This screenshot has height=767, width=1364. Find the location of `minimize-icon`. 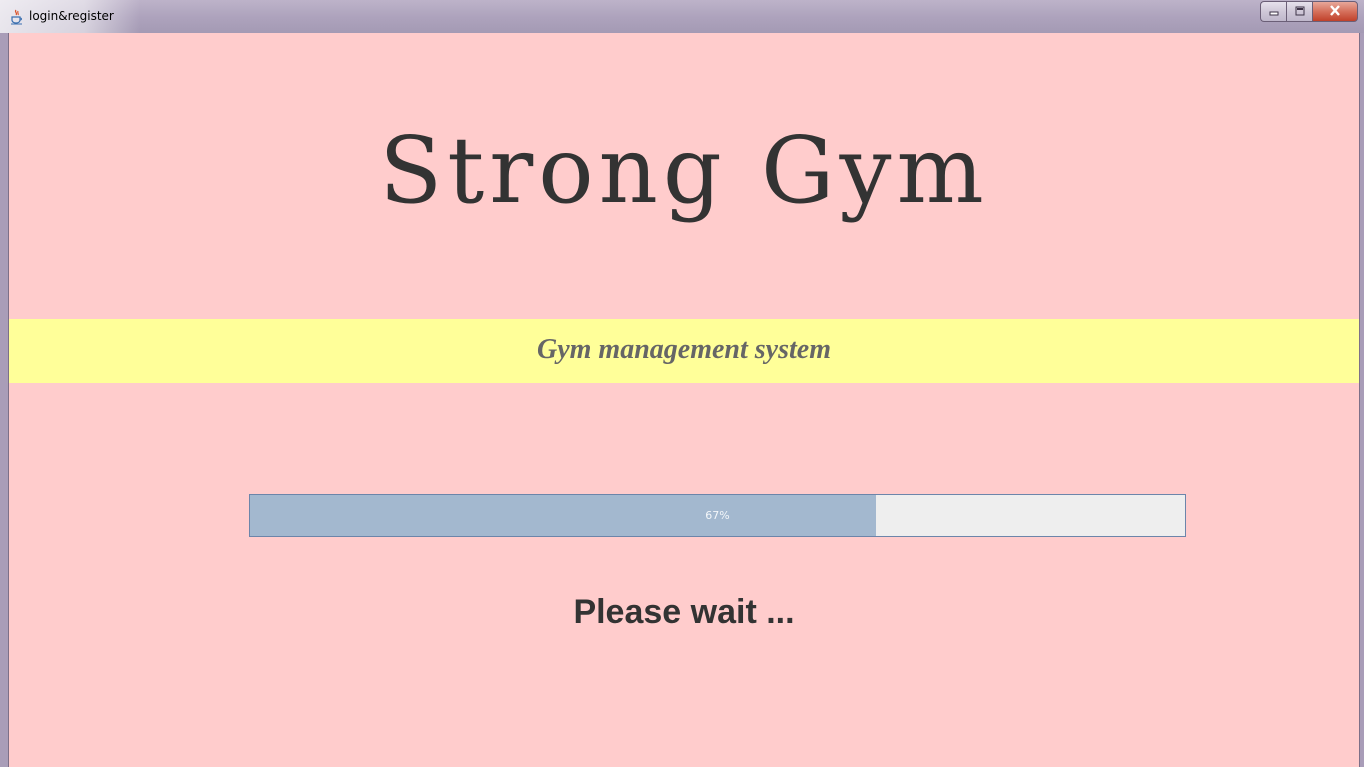

minimize-icon is located at coordinates (1274, 12).